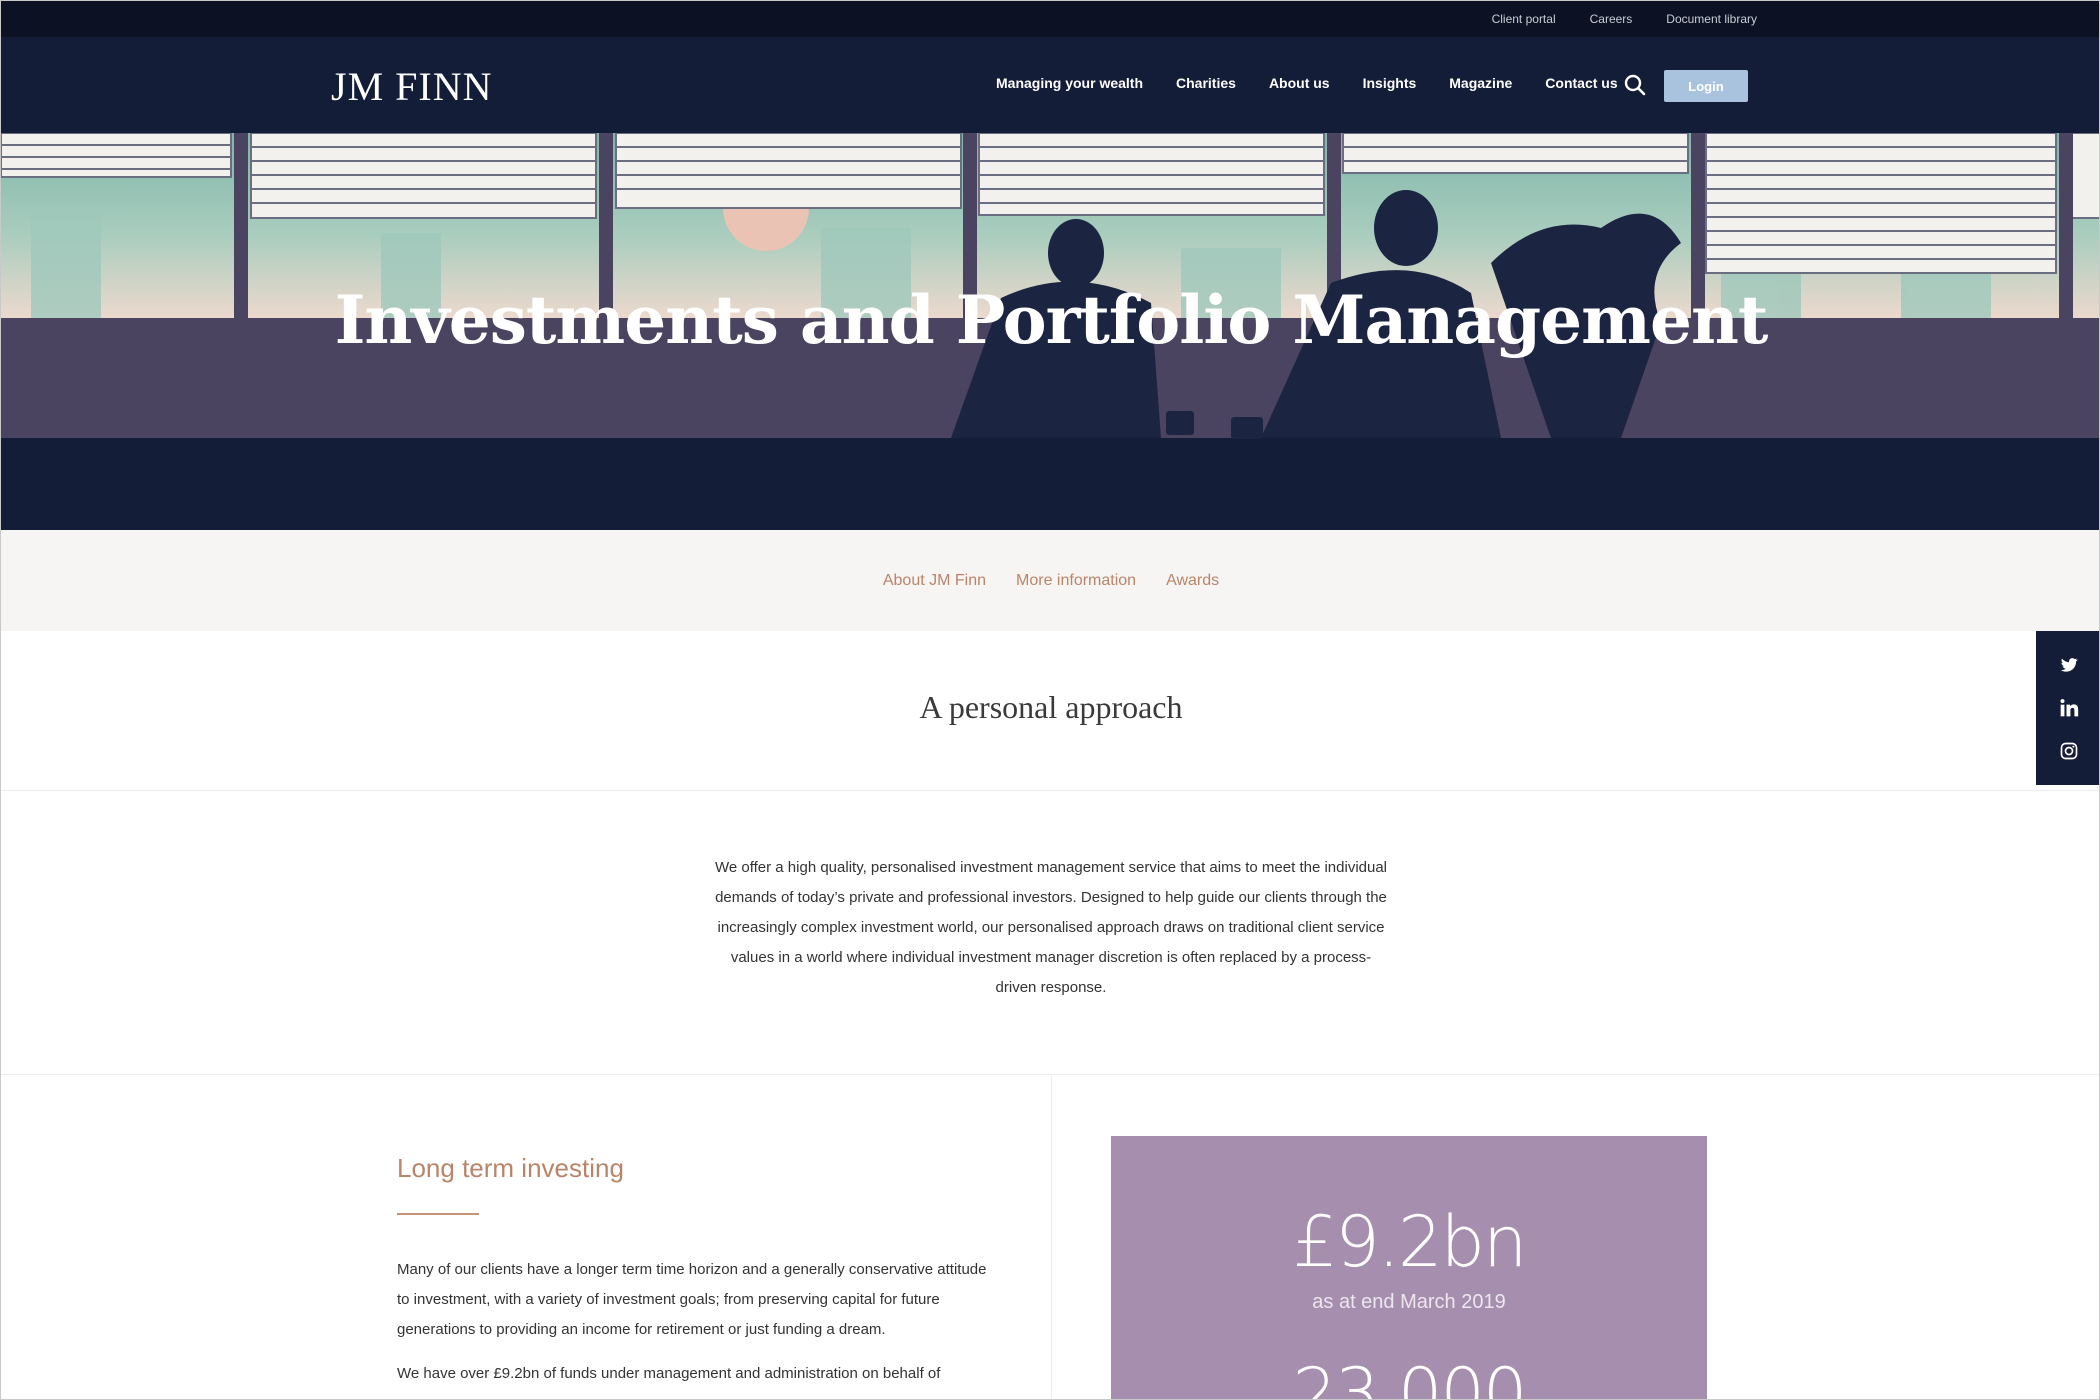 The image size is (2100, 1400). I want to click on section-heading: A personal approach, so click(1051, 707).